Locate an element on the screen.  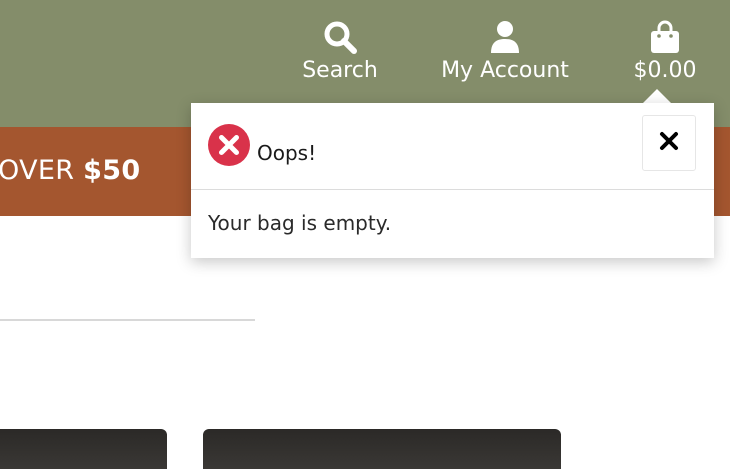
search-icon is located at coordinates (340, 37).